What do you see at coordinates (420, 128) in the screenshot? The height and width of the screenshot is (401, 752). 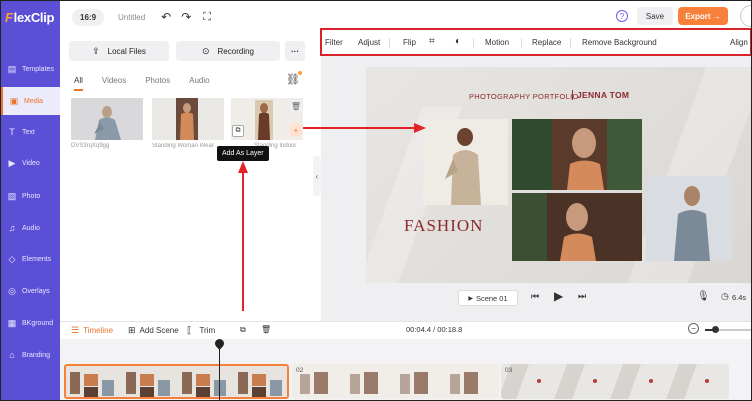 I see `annotation-arrowhead-right` at bounding box center [420, 128].